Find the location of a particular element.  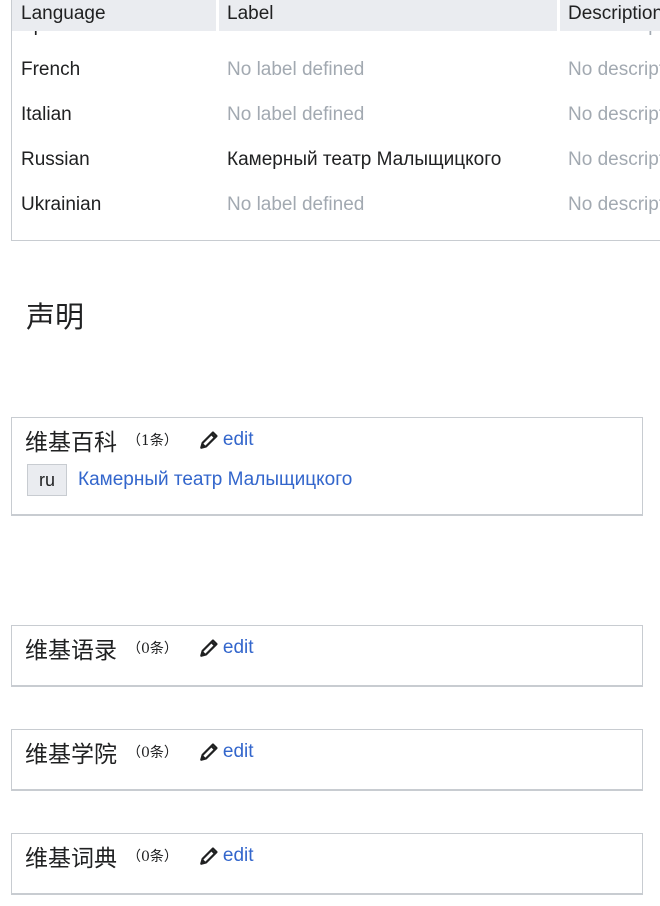

row-label: Камерный театр Малыщицкого is located at coordinates (364, 159).